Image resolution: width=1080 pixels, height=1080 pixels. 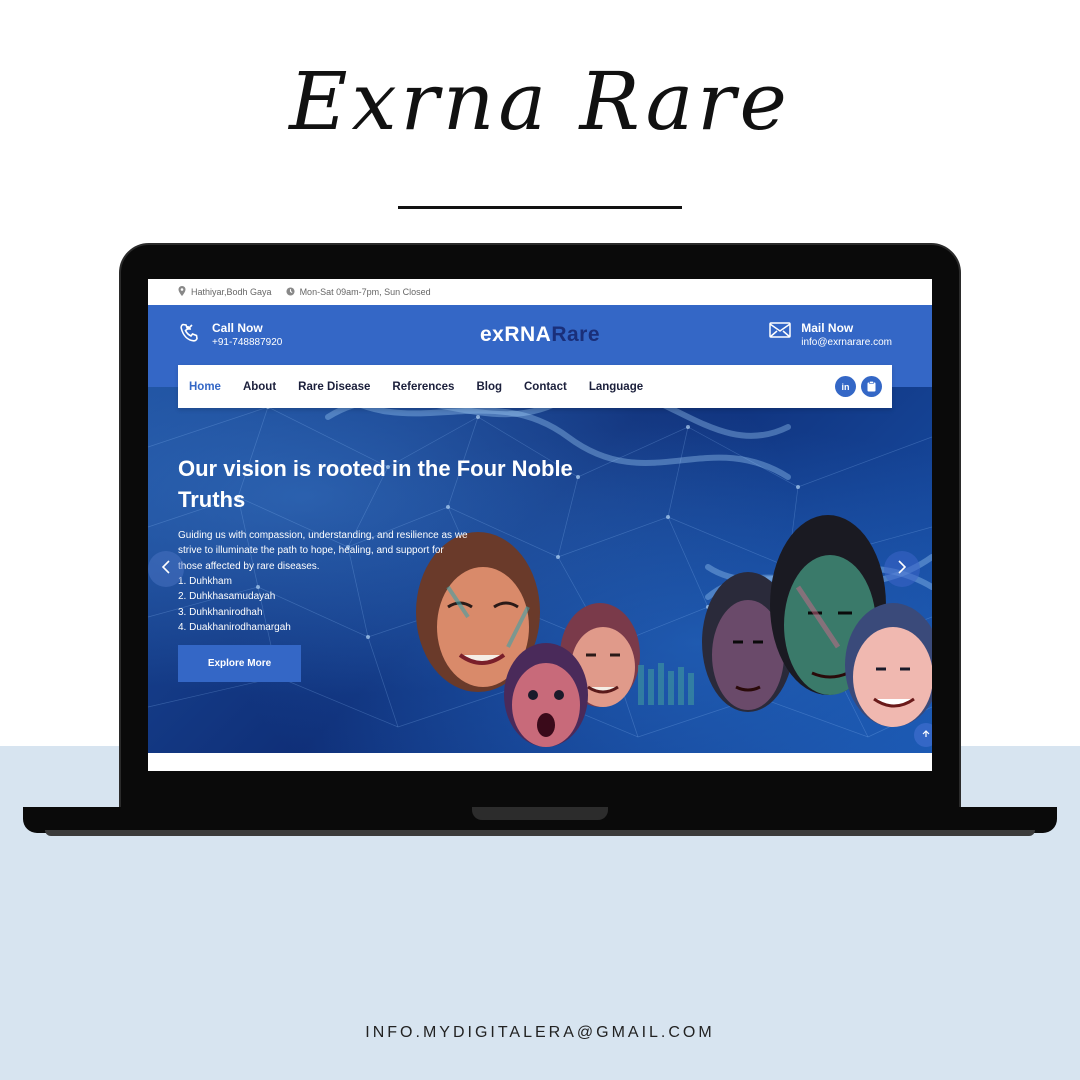 I want to click on nav-contact: Contact, so click(x=545, y=387).